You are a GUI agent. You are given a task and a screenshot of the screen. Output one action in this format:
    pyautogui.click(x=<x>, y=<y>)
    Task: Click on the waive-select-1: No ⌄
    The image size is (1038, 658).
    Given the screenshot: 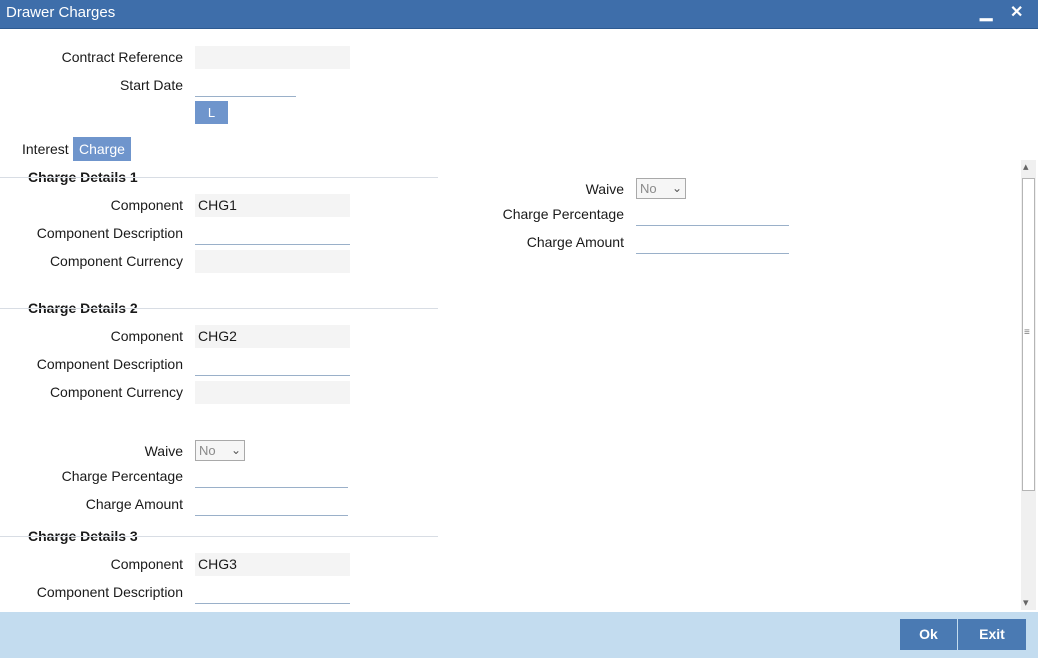 What is the action you would take?
    pyautogui.click(x=661, y=188)
    